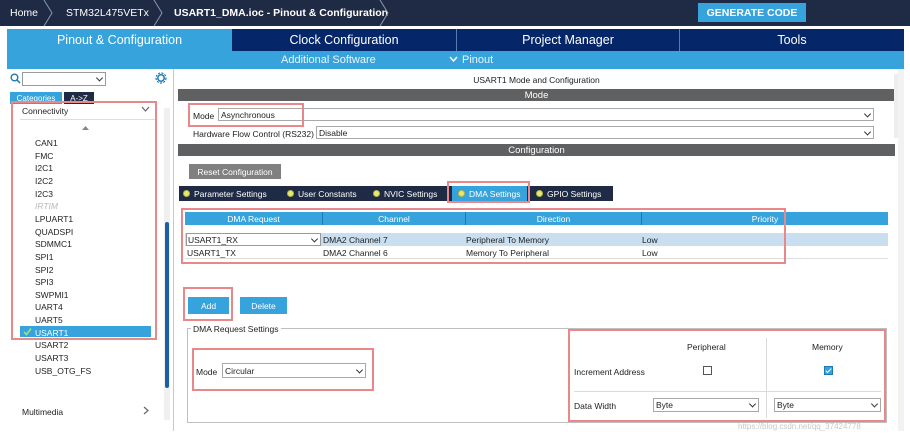 Image resolution: width=910 pixels, height=438 pixels. I want to click on memory-header: Memory, so click(827, 347).